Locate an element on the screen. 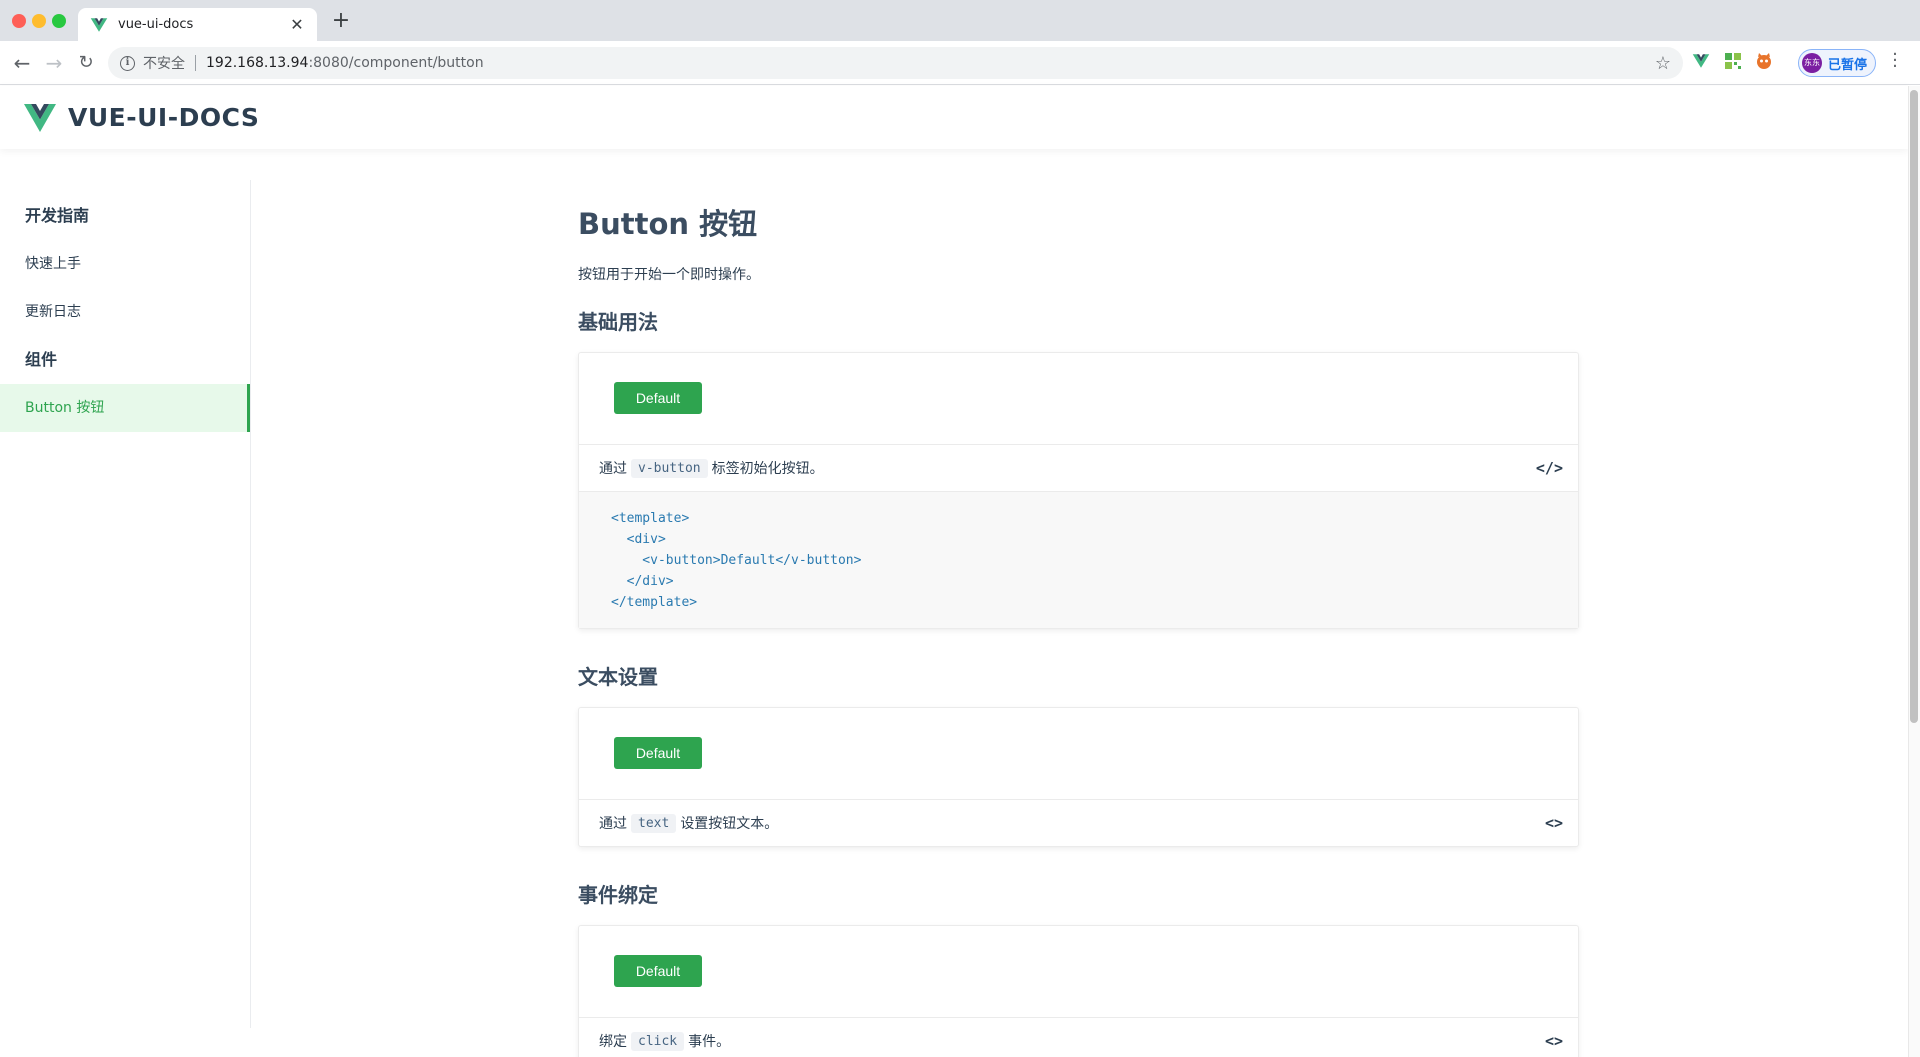 The height and width of the screenshot is (1057, 1920). inline-code: text is located at coordinates (654, 823).